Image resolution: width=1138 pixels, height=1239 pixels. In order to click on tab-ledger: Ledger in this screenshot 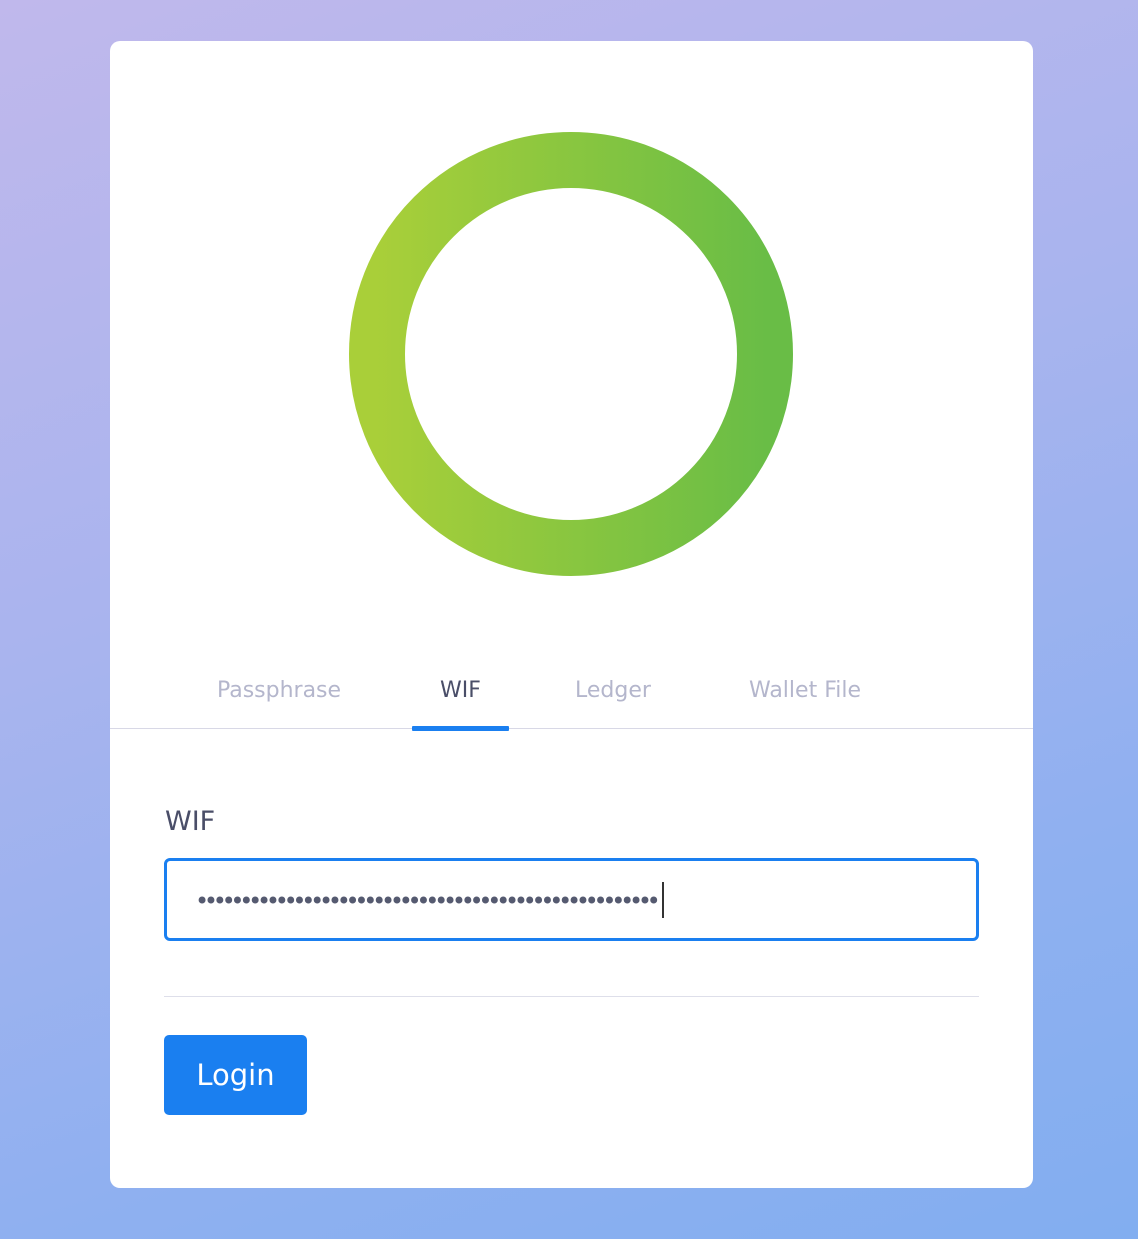, I will do `click(613, 694)`.